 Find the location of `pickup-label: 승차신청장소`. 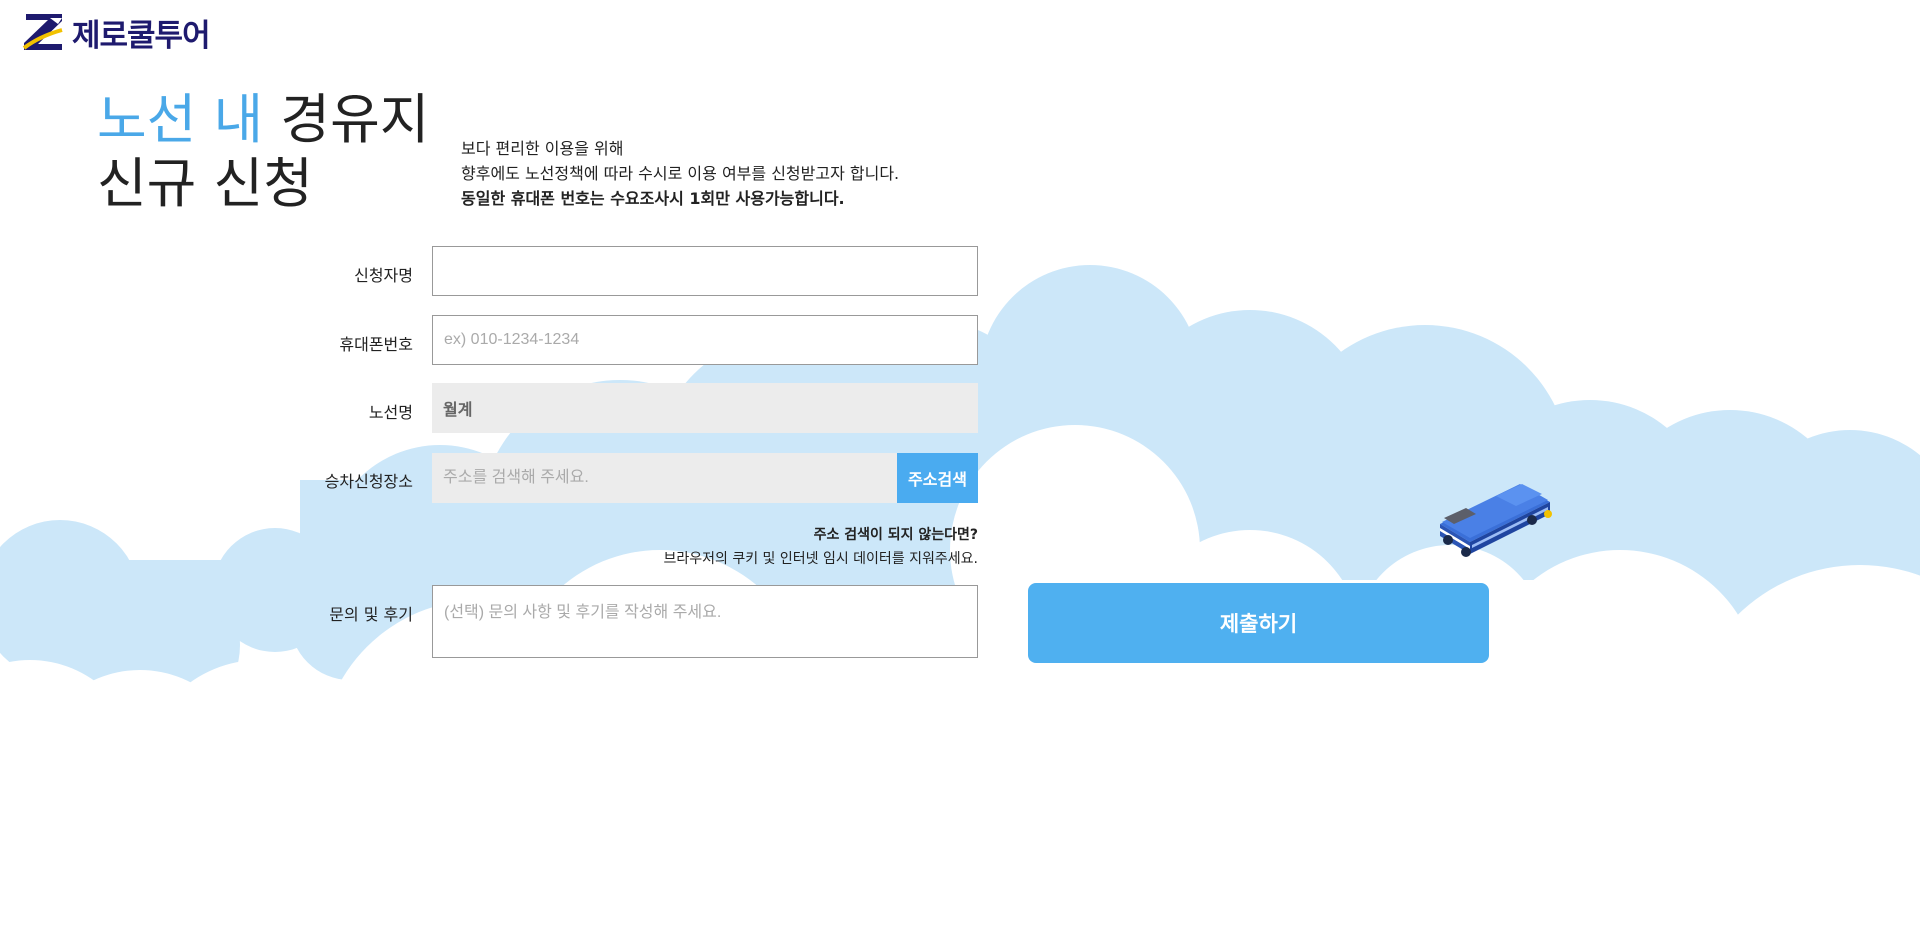

pickup-label: 승차신청장소 is located at coordinates (368, 481).